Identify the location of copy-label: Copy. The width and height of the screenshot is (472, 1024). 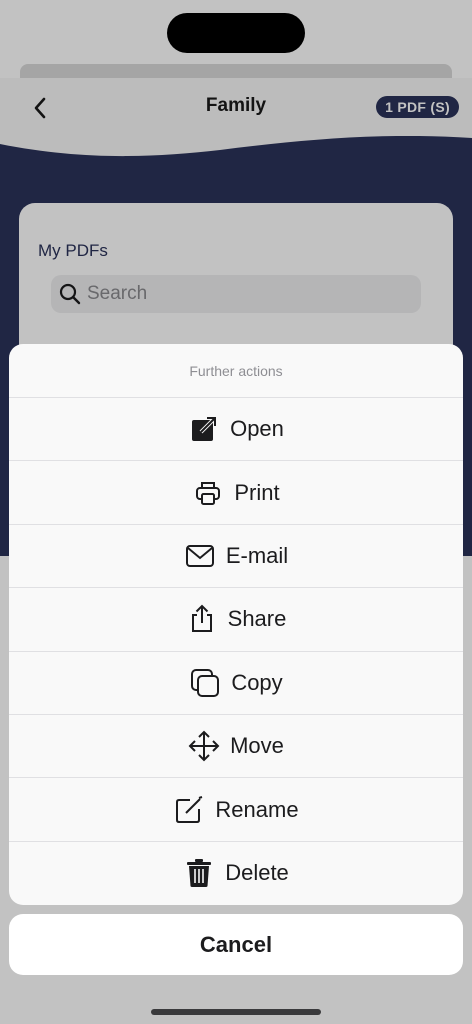
(257, 682).